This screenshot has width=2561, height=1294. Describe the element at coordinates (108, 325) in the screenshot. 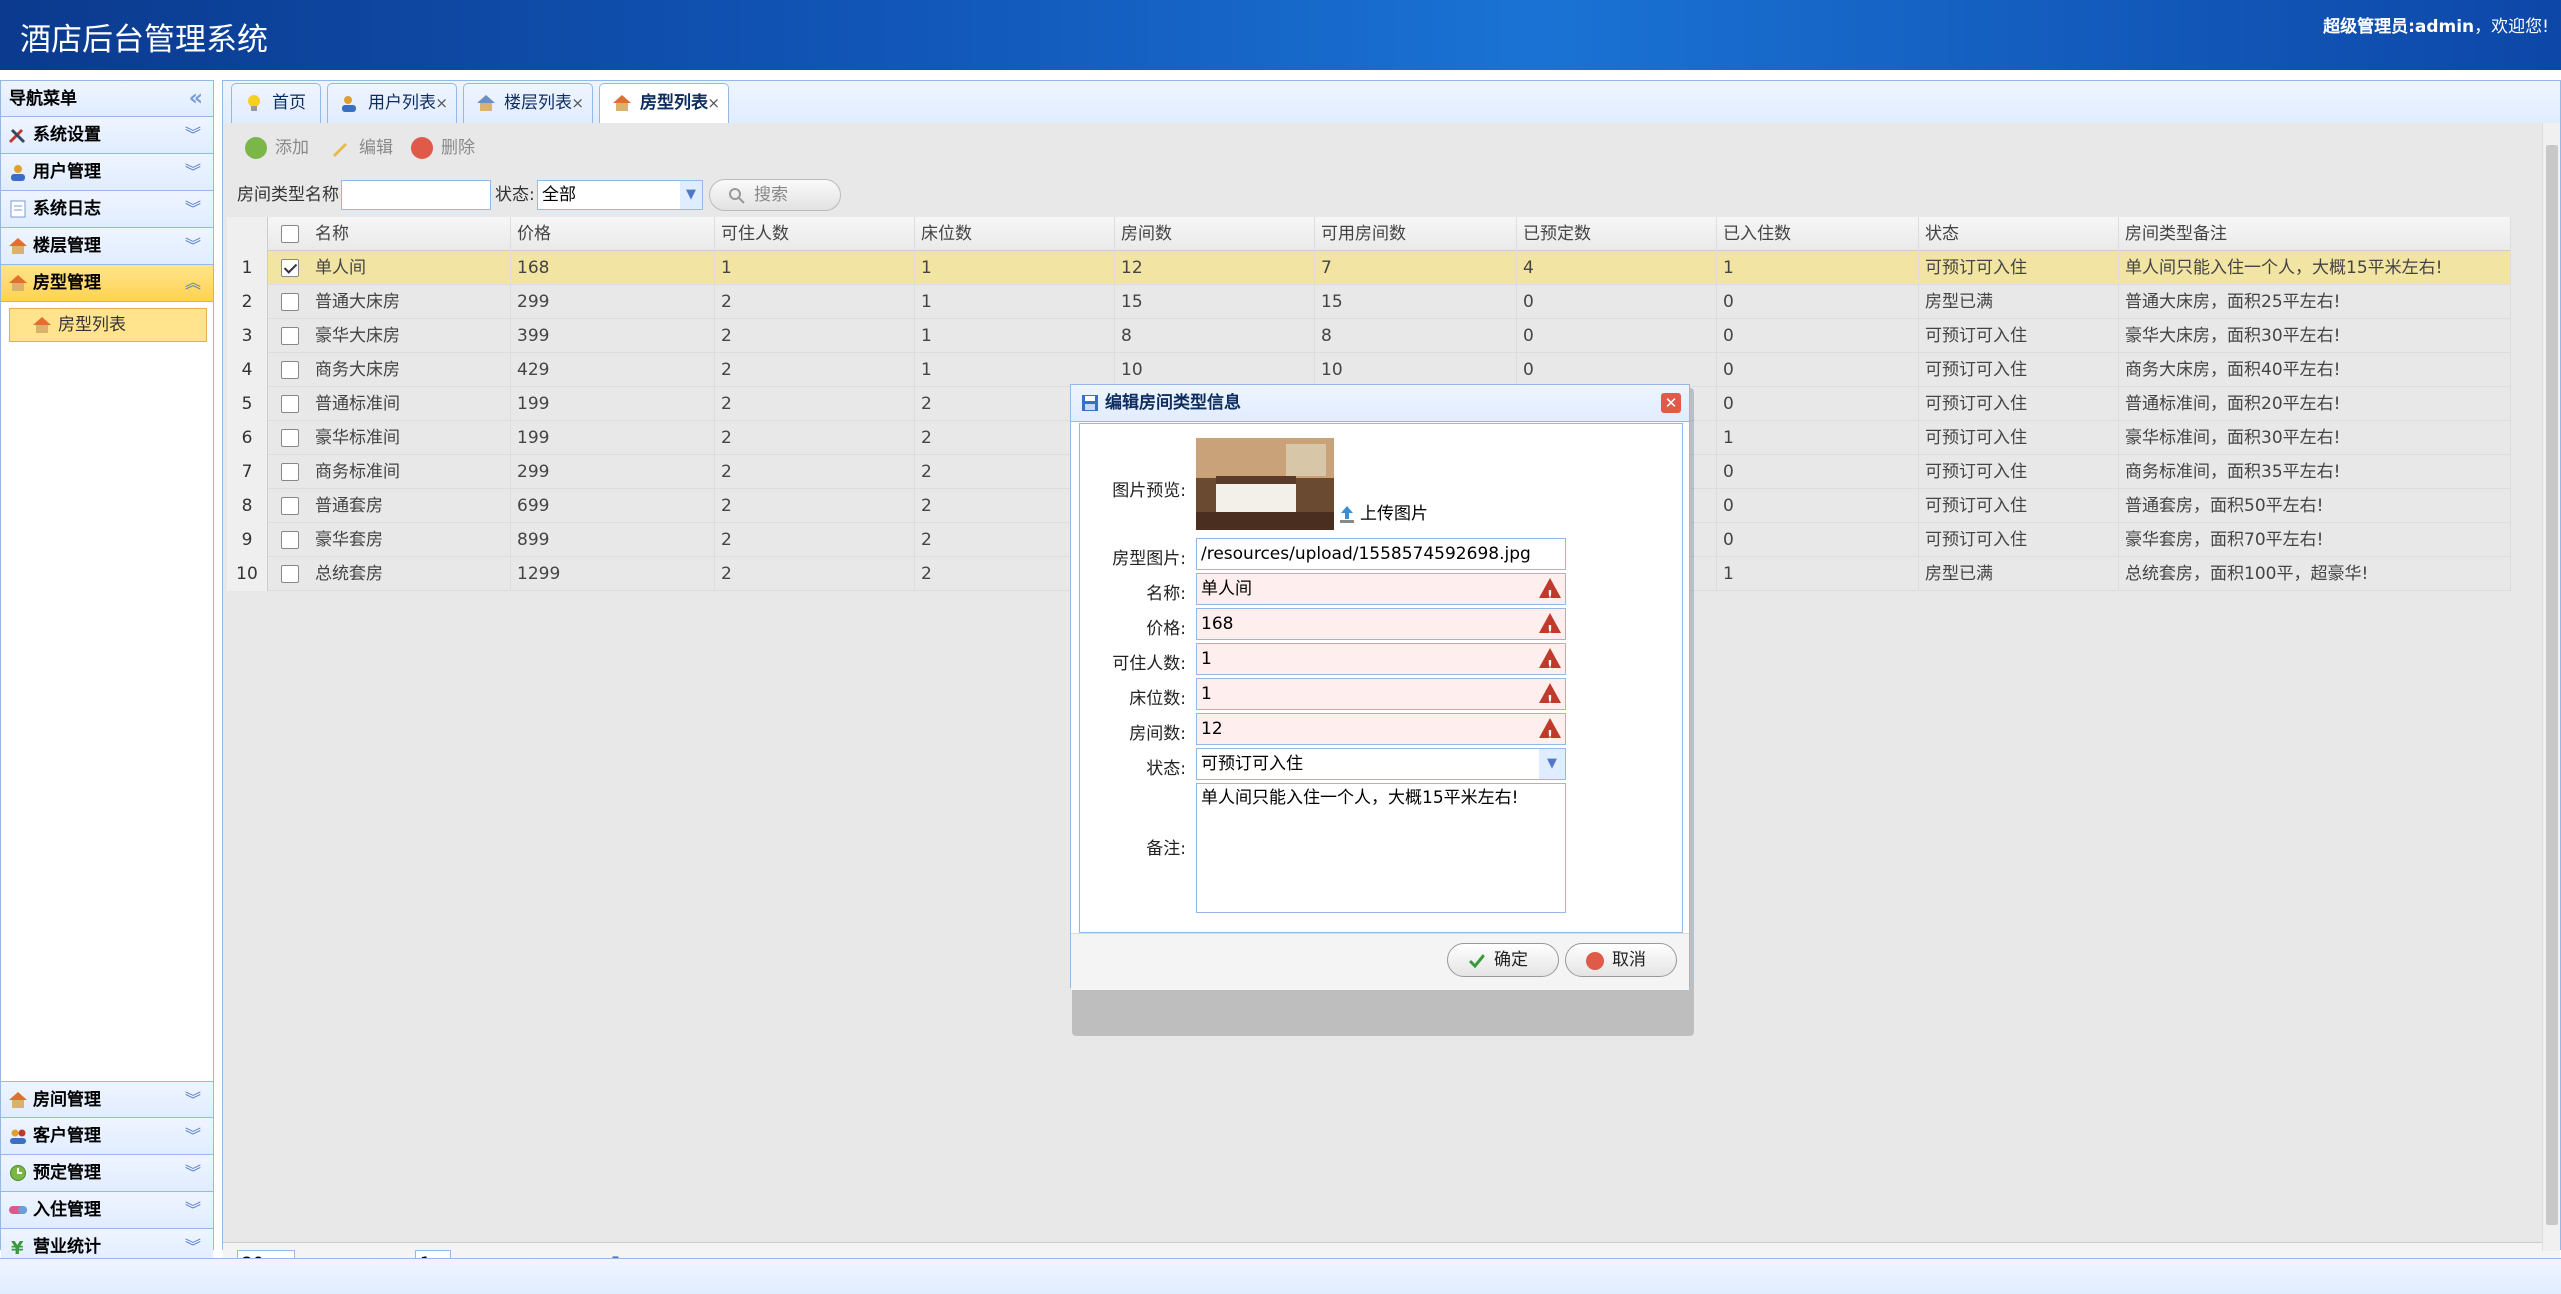

I see `sidebar-item-room-type-list: 房型列表` at that location.